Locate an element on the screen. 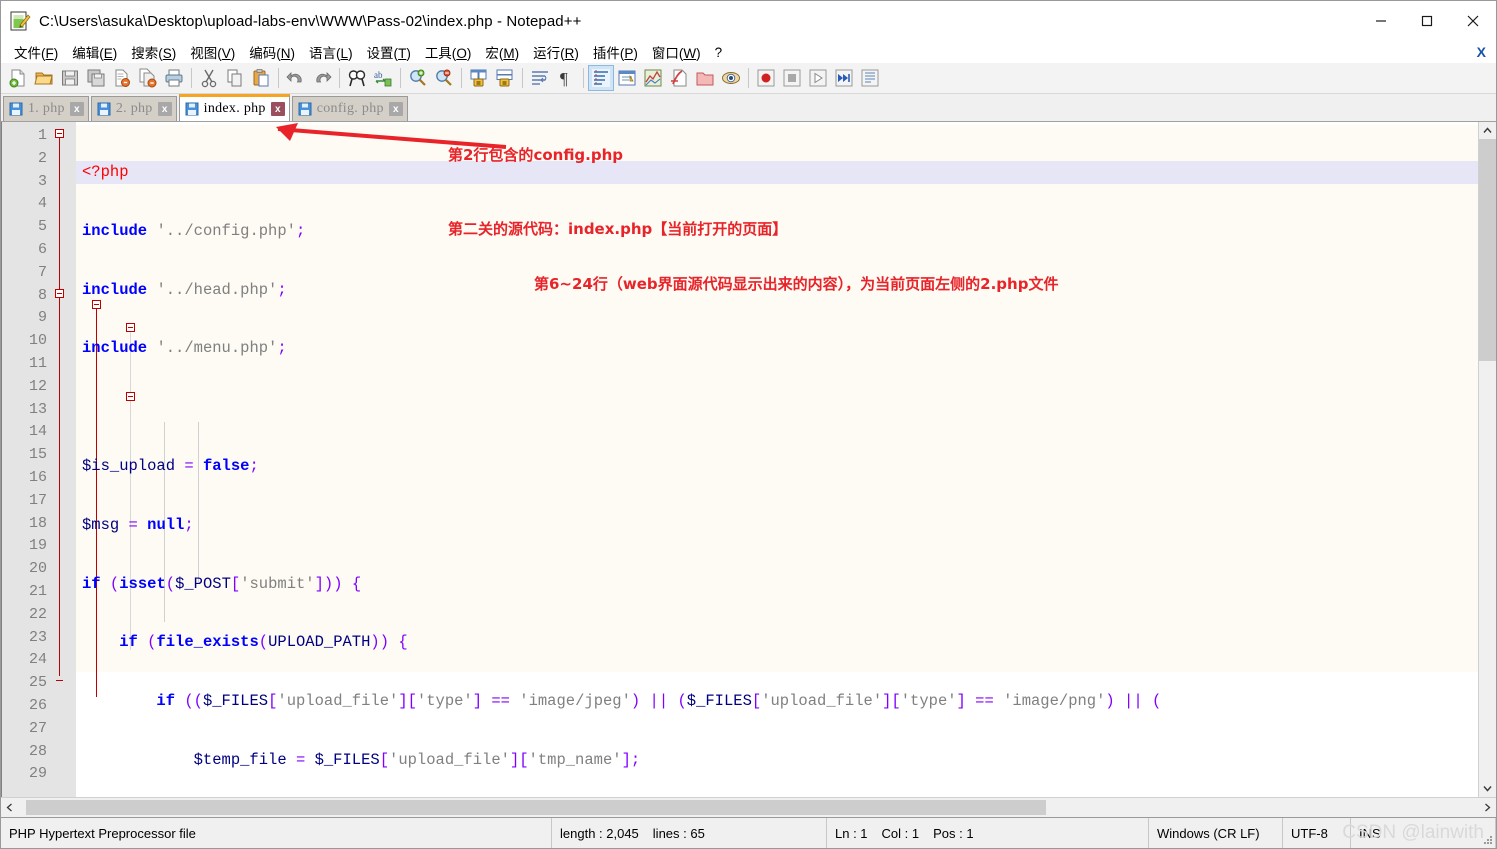 The height and width of the screenshot is (849, 1497). line-number: 6 is located at coordinates (42, 249).